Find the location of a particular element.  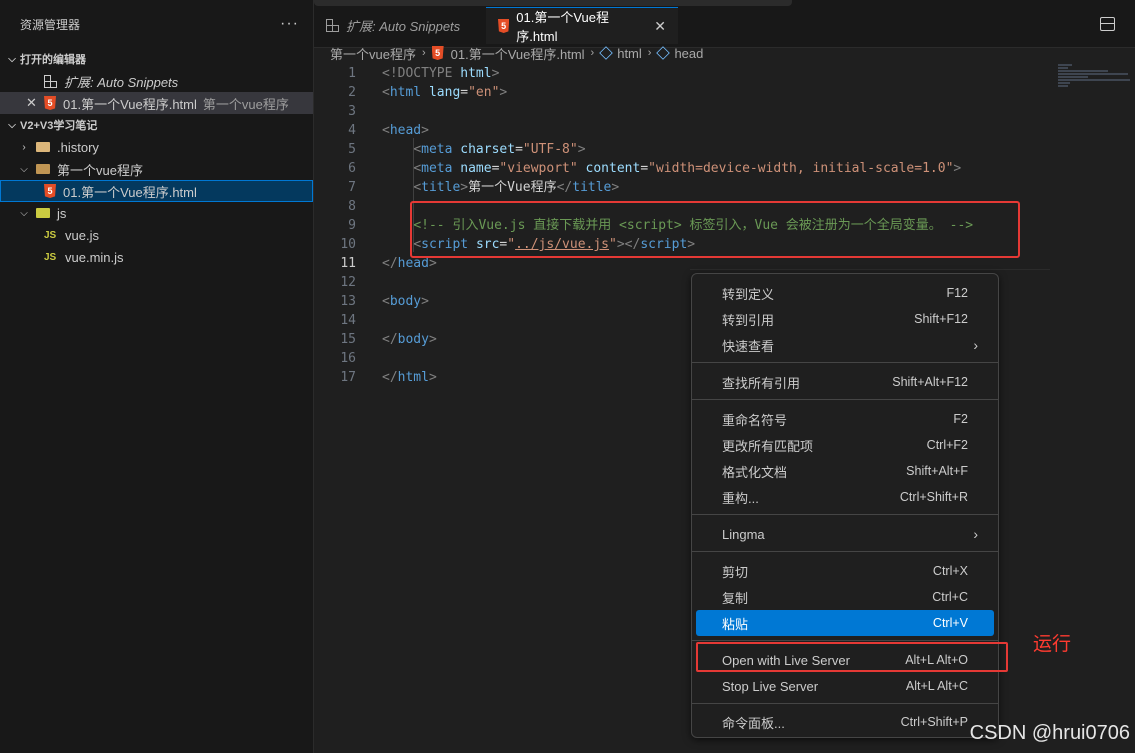

menu-label: 格式化文档 is located at coordinates (755, 472).